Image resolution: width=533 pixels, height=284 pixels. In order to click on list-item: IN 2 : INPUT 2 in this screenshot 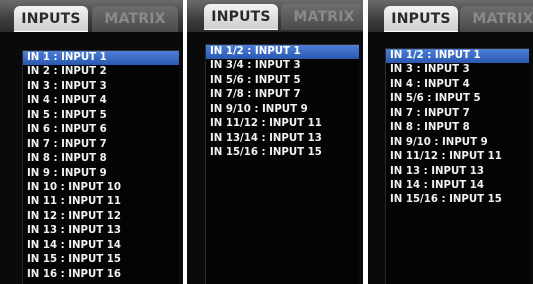, I will do `click(101, 72)`.